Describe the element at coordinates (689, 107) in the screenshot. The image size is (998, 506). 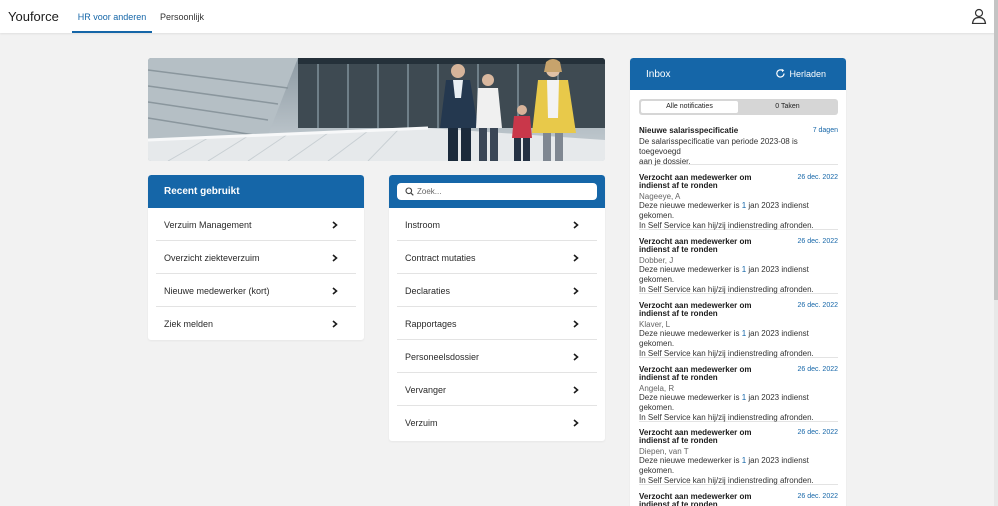
I see `tab-alle-notificaties: Alle notificaties` at that location.